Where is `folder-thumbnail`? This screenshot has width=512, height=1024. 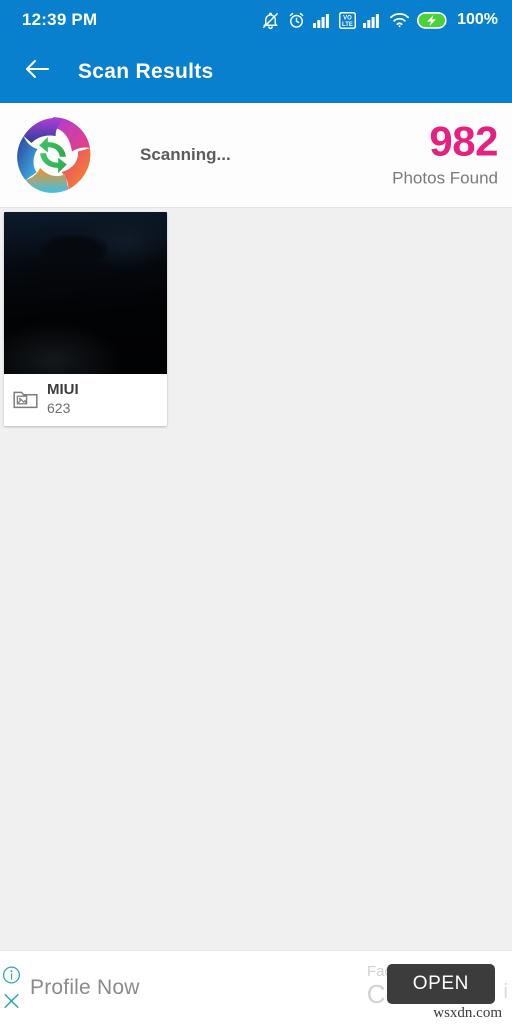 folder-thumbnail is located at coordinates (85, 293).